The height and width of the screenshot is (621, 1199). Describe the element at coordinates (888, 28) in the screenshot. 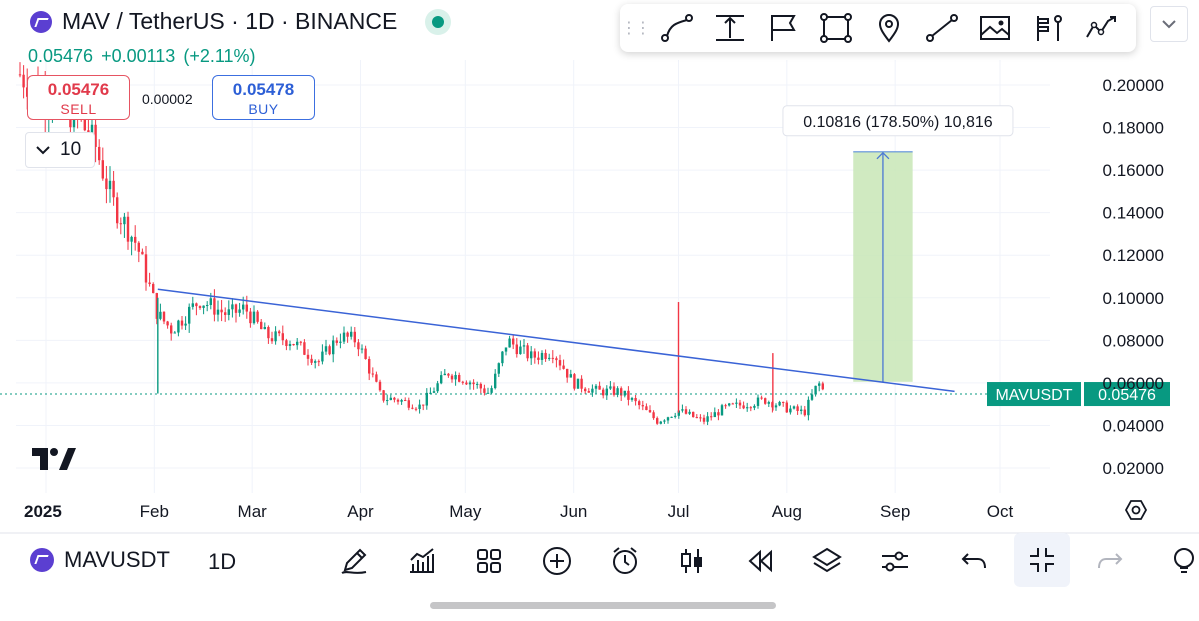

I see `pin-icon` at that location.